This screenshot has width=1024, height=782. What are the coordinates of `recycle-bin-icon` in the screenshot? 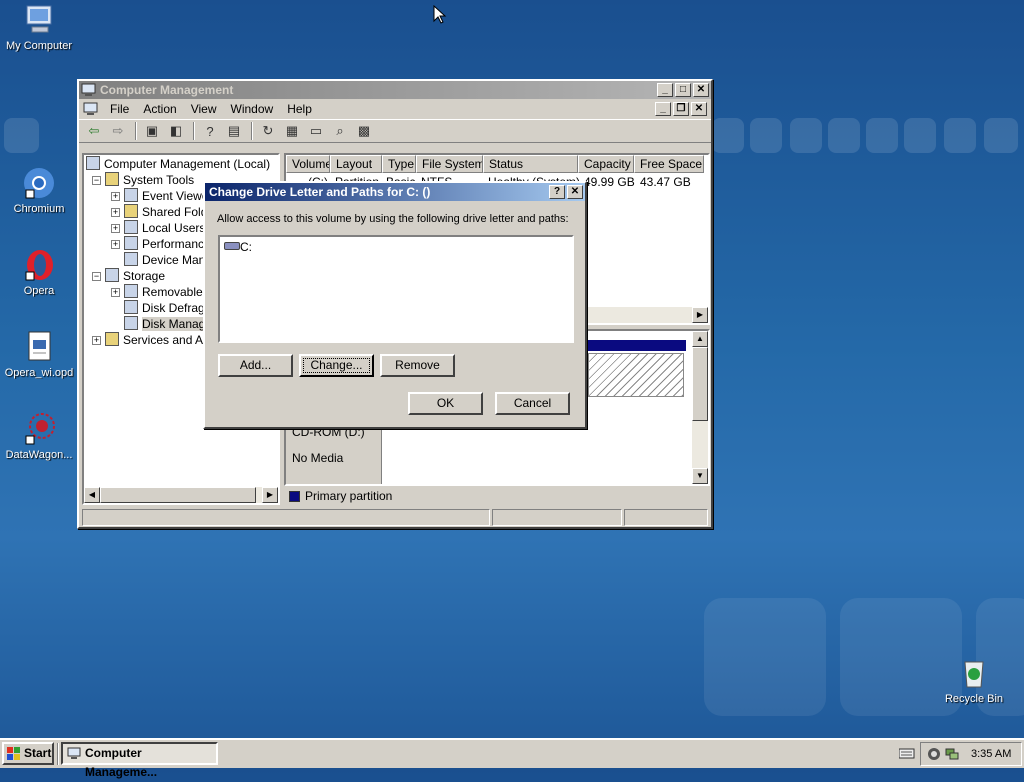 It's located at (974, 673).